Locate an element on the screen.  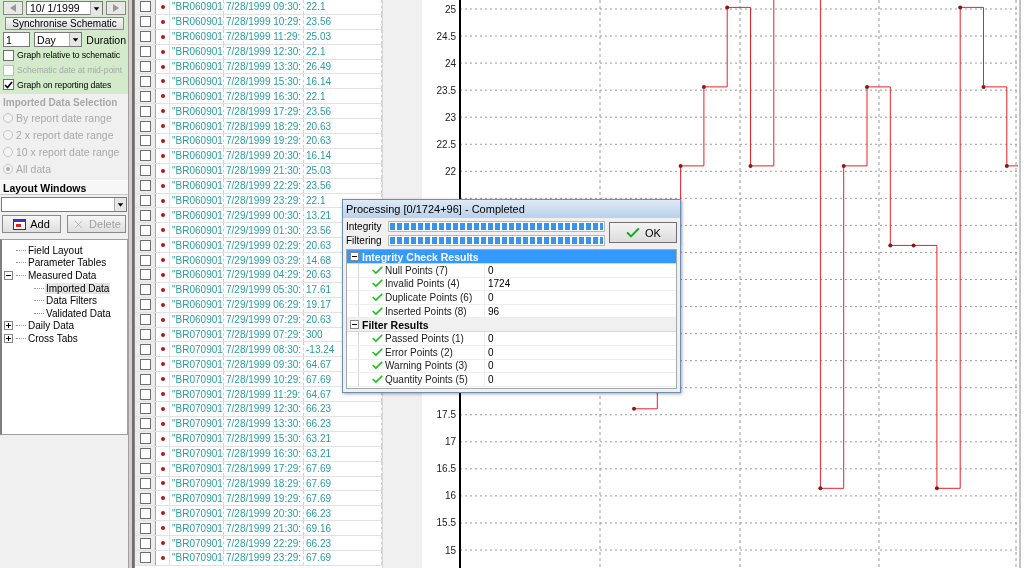
tree-item: Cross Tabs is located at coordinates (53, 338).